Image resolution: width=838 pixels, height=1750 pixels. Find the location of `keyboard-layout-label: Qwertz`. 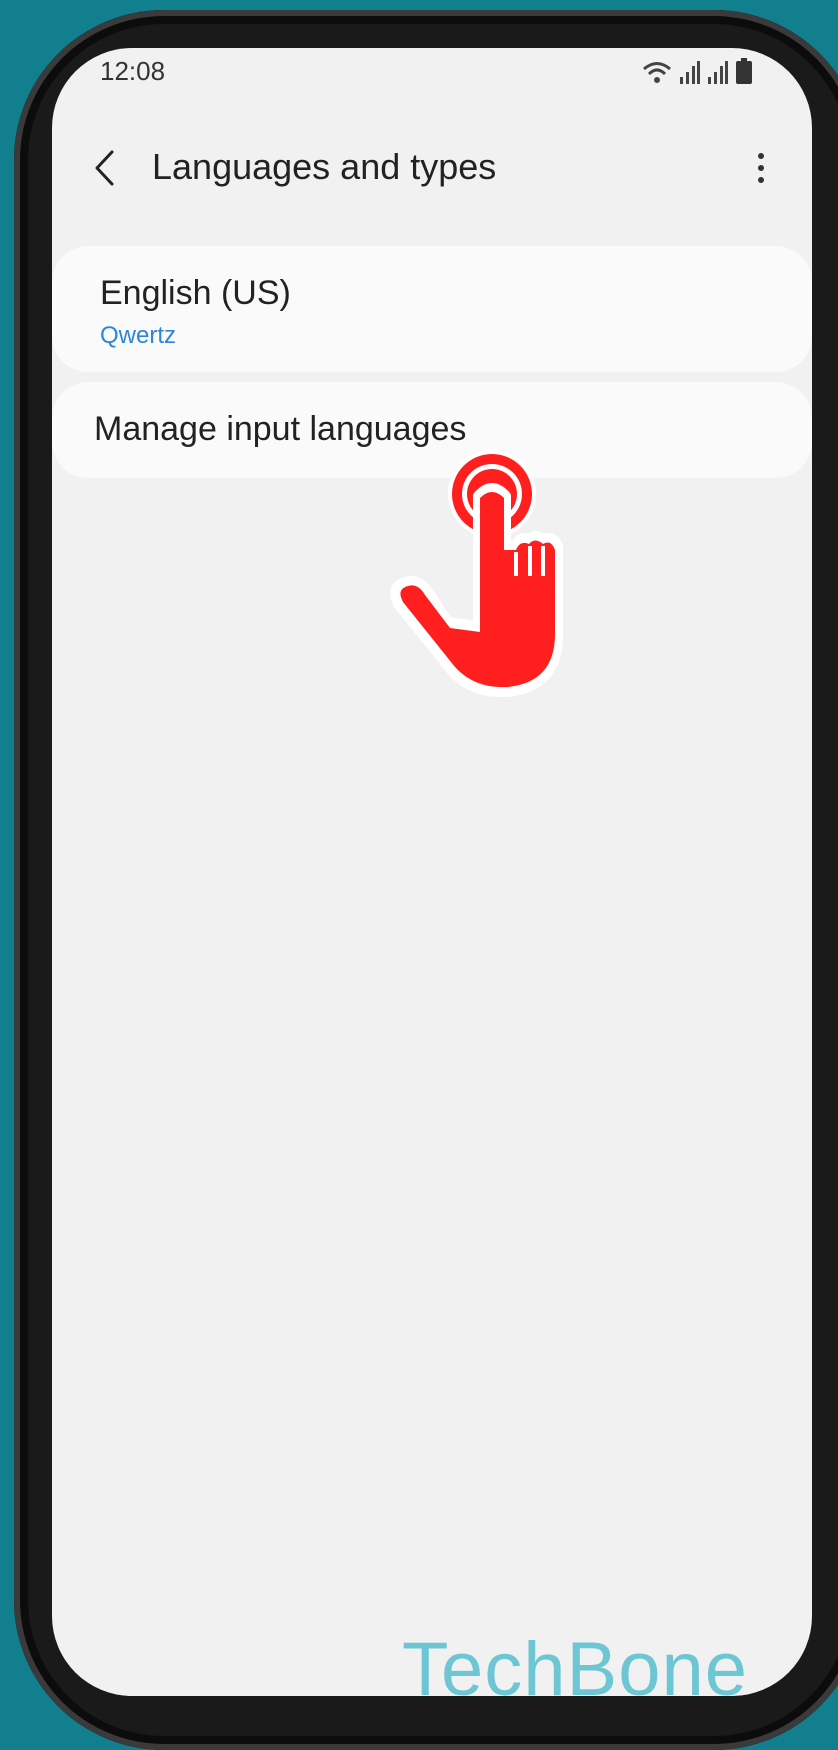

keyboard-layout-label: Qwertz is located at coordinates (138, 335).